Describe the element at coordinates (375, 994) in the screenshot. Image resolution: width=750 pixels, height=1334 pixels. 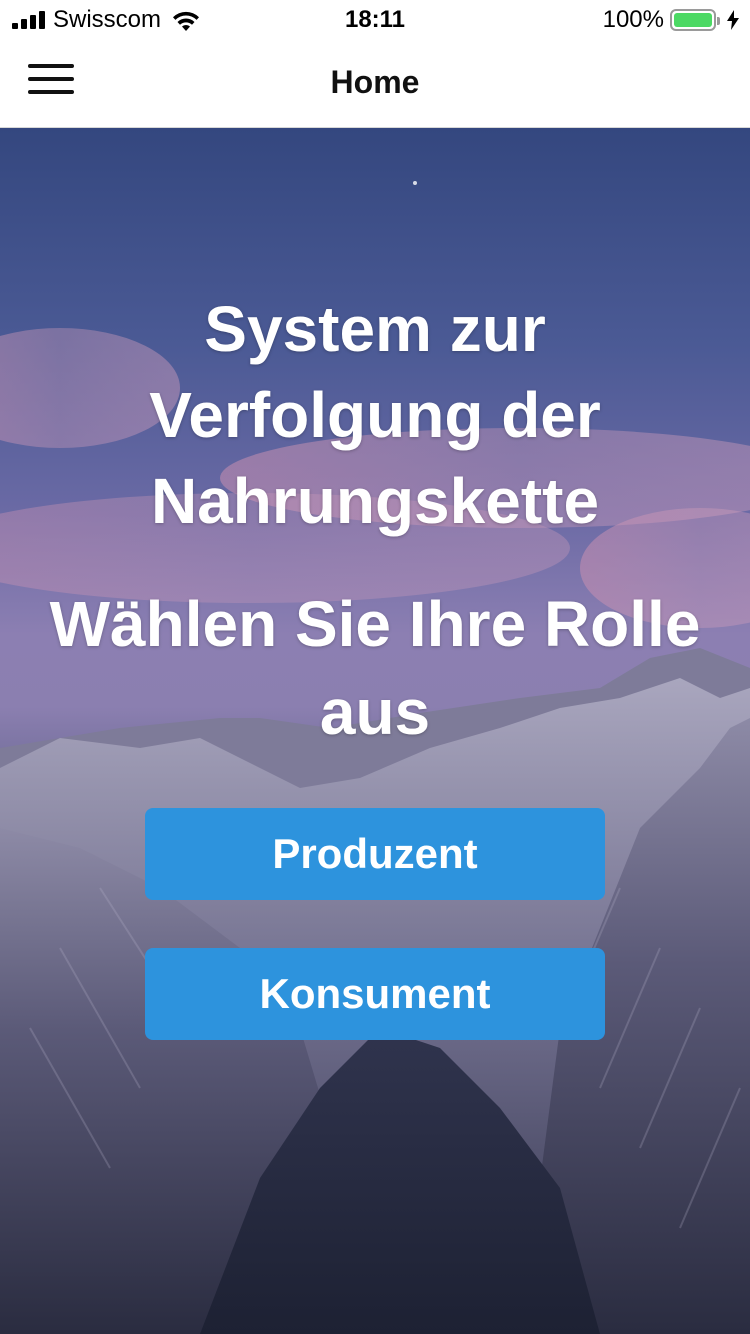
I see `consumer-button: Konsument` at that location.